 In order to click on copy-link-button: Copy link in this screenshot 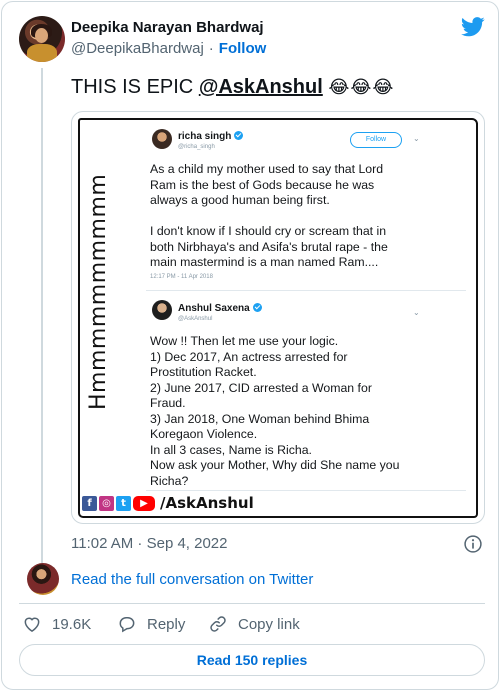, I will do `click(254, 624)`.